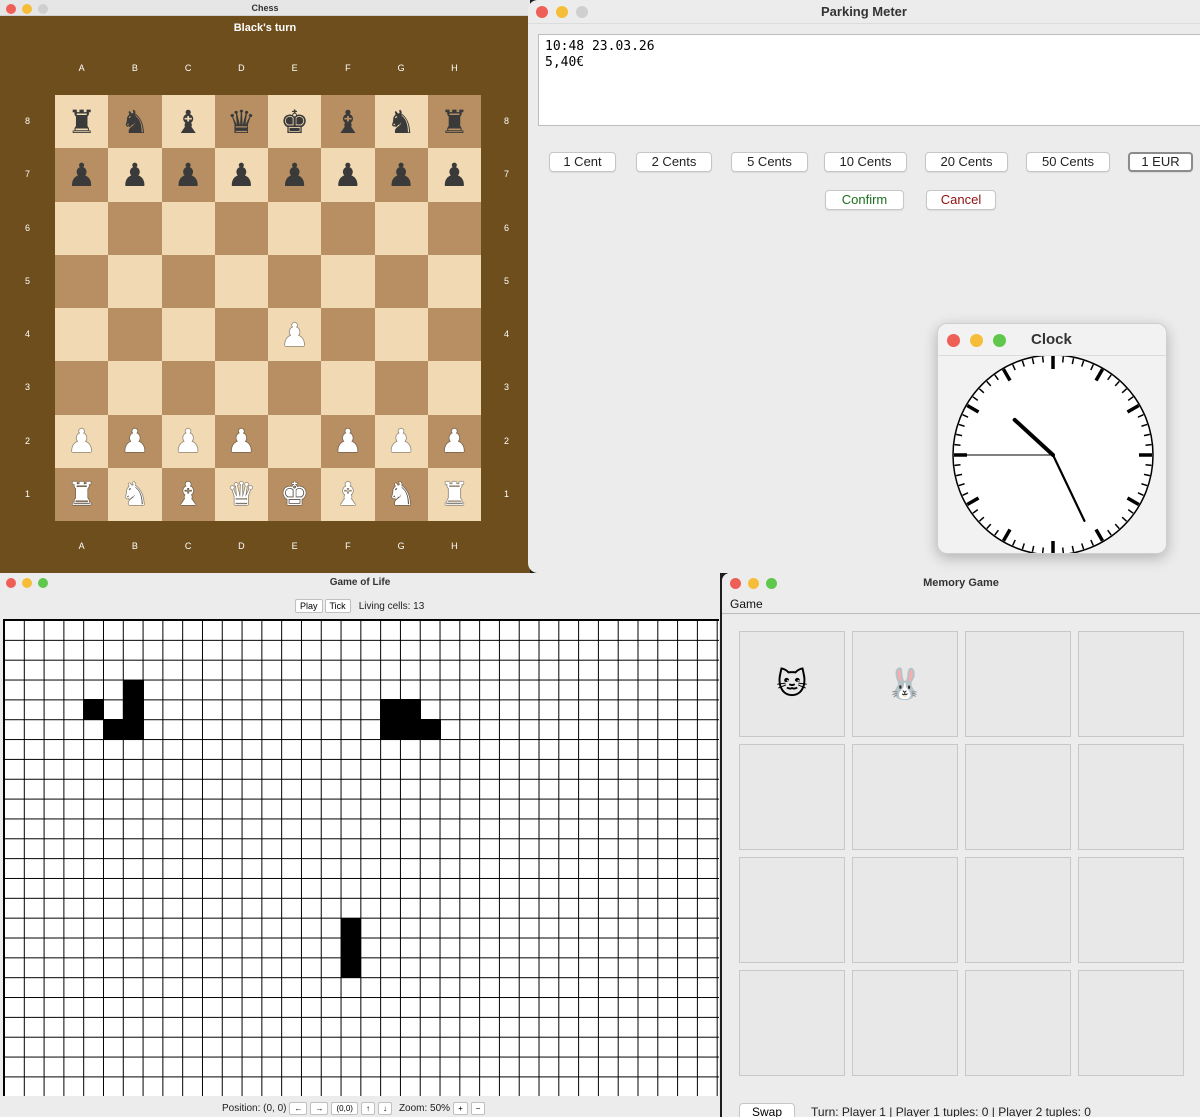 This screenshot has width=1200, height=1117. I want to click on chess-square-a7: ♟, so click(82, 175).